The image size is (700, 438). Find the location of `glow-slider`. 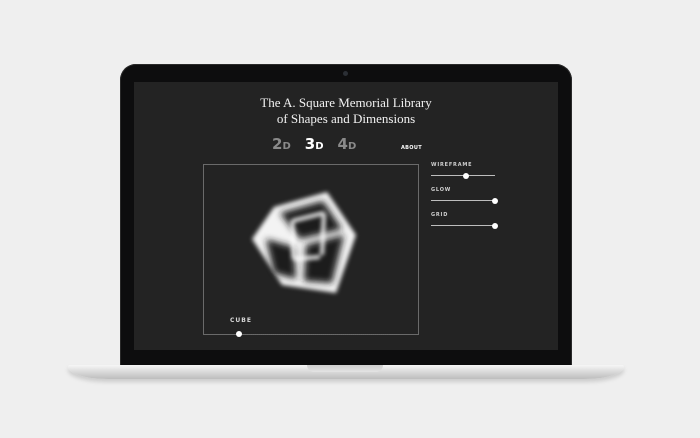

glow-slider is located at coordinates (464, 200).